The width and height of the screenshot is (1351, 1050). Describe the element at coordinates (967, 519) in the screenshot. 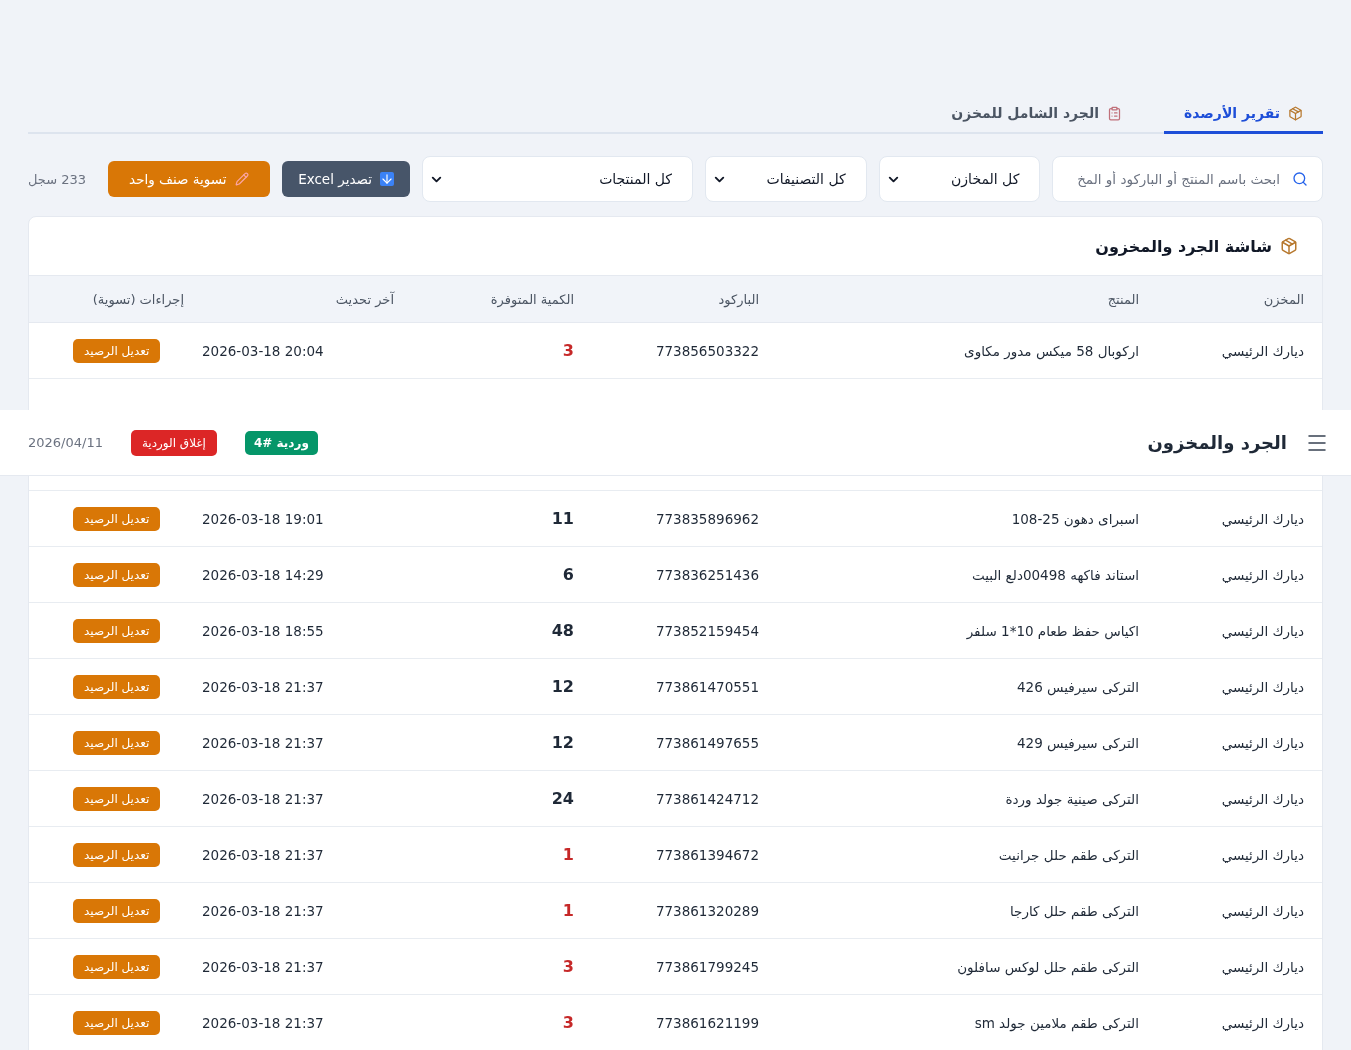

I see `table-cell: اسبراى دهون 25-108` at that location.